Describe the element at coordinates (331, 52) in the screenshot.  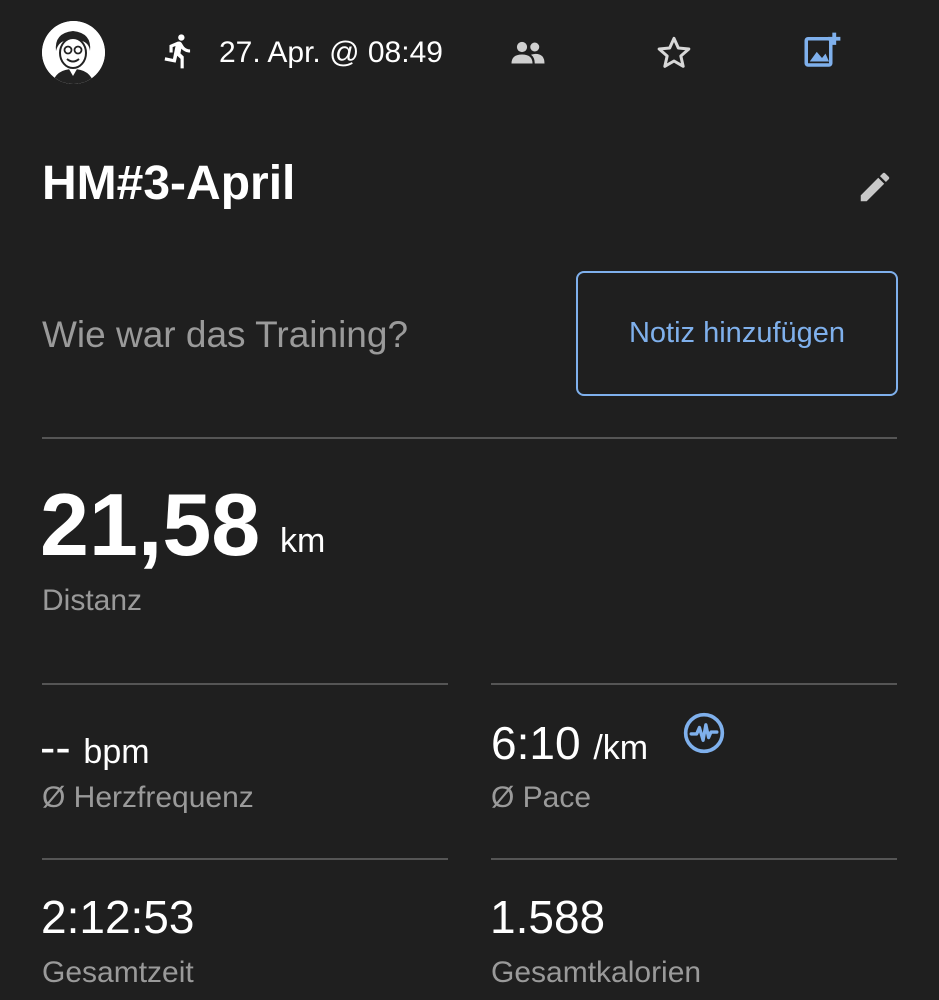
I see `activity-date-time: 27. Apr. @ 08:49` at that location.